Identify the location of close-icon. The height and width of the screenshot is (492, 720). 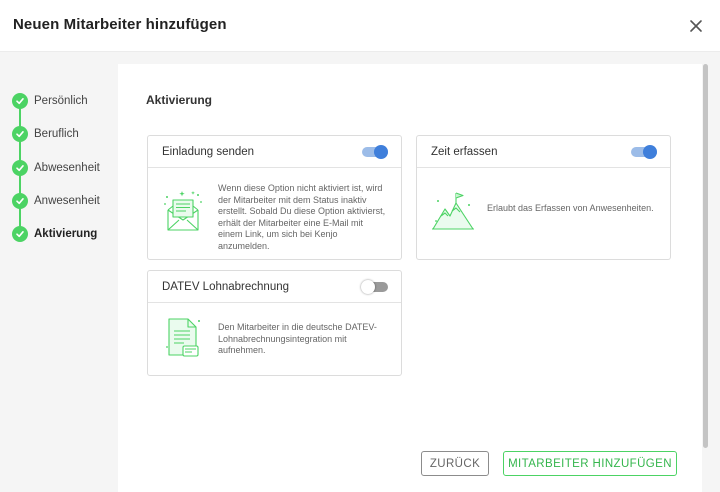
(696, 26).